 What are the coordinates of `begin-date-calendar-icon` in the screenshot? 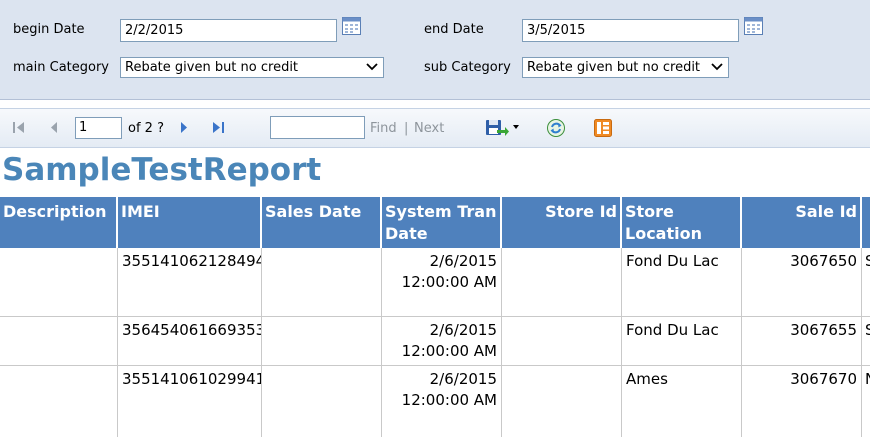 It's located at (351, 26).